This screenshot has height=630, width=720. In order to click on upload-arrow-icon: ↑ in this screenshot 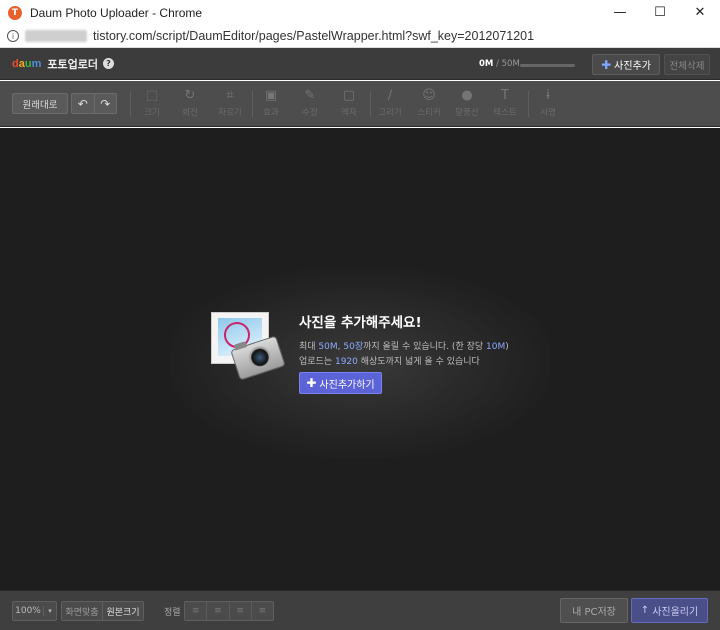, I will do `click(645, 610)`.